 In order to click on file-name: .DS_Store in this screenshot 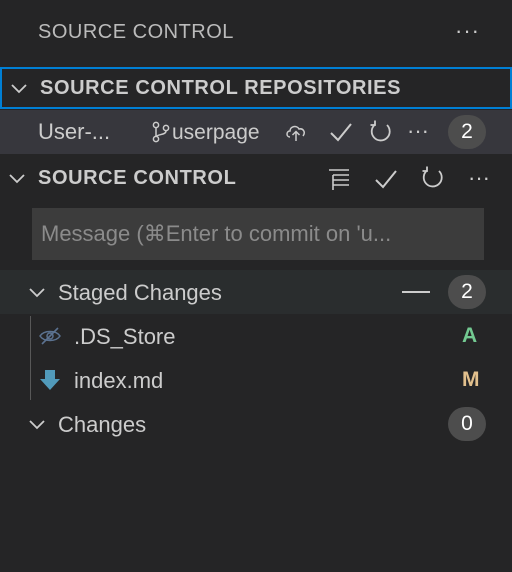, I will do `click(125, 336)`.